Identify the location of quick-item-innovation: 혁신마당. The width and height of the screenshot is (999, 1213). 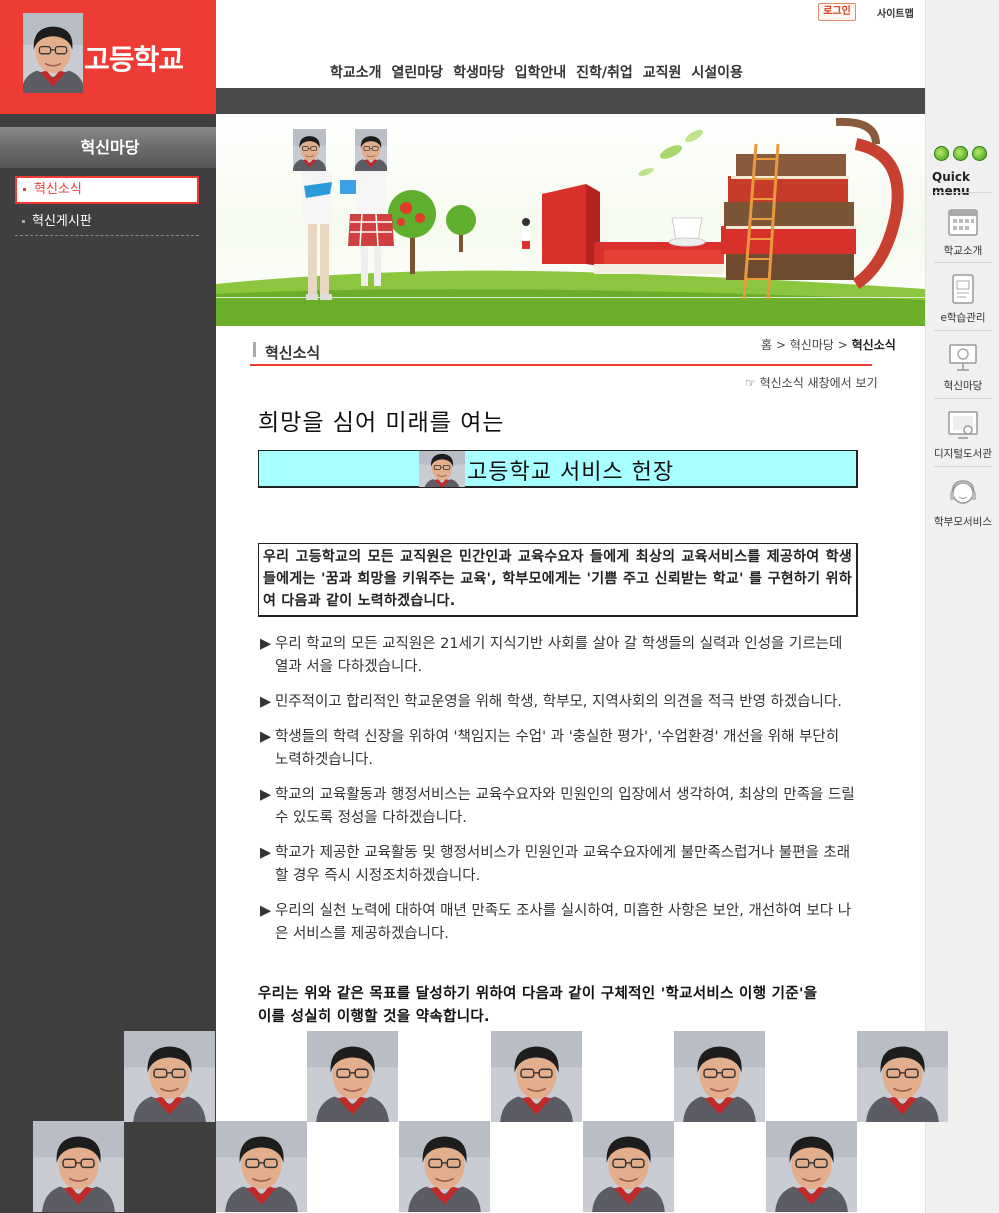
(963, 366).